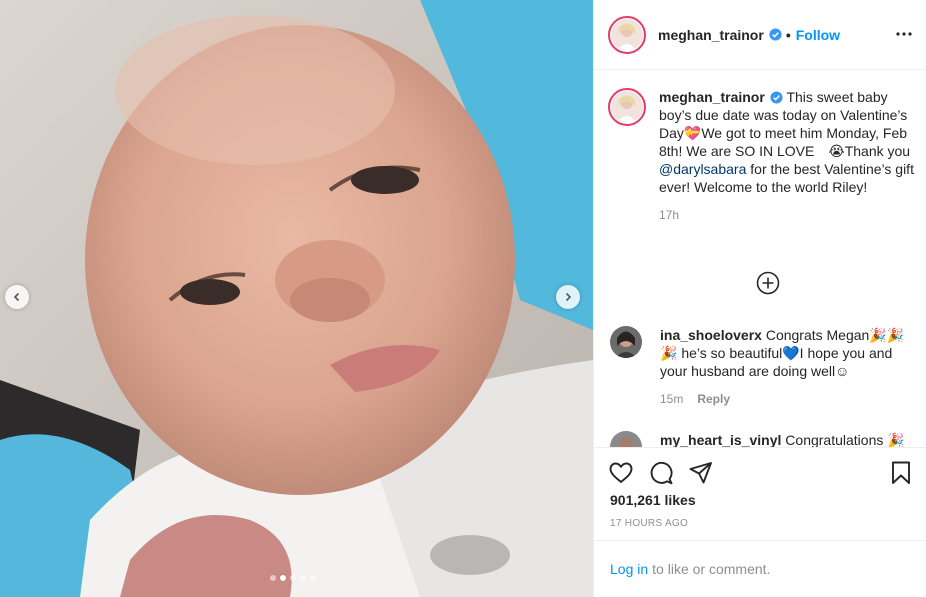 Image resolution: width=926 pixels, height=597 pixels. What do you see at coordinates (283, 578) in the screenshot?
I see `carousel-dot-active` at bounding box center [283, 578].